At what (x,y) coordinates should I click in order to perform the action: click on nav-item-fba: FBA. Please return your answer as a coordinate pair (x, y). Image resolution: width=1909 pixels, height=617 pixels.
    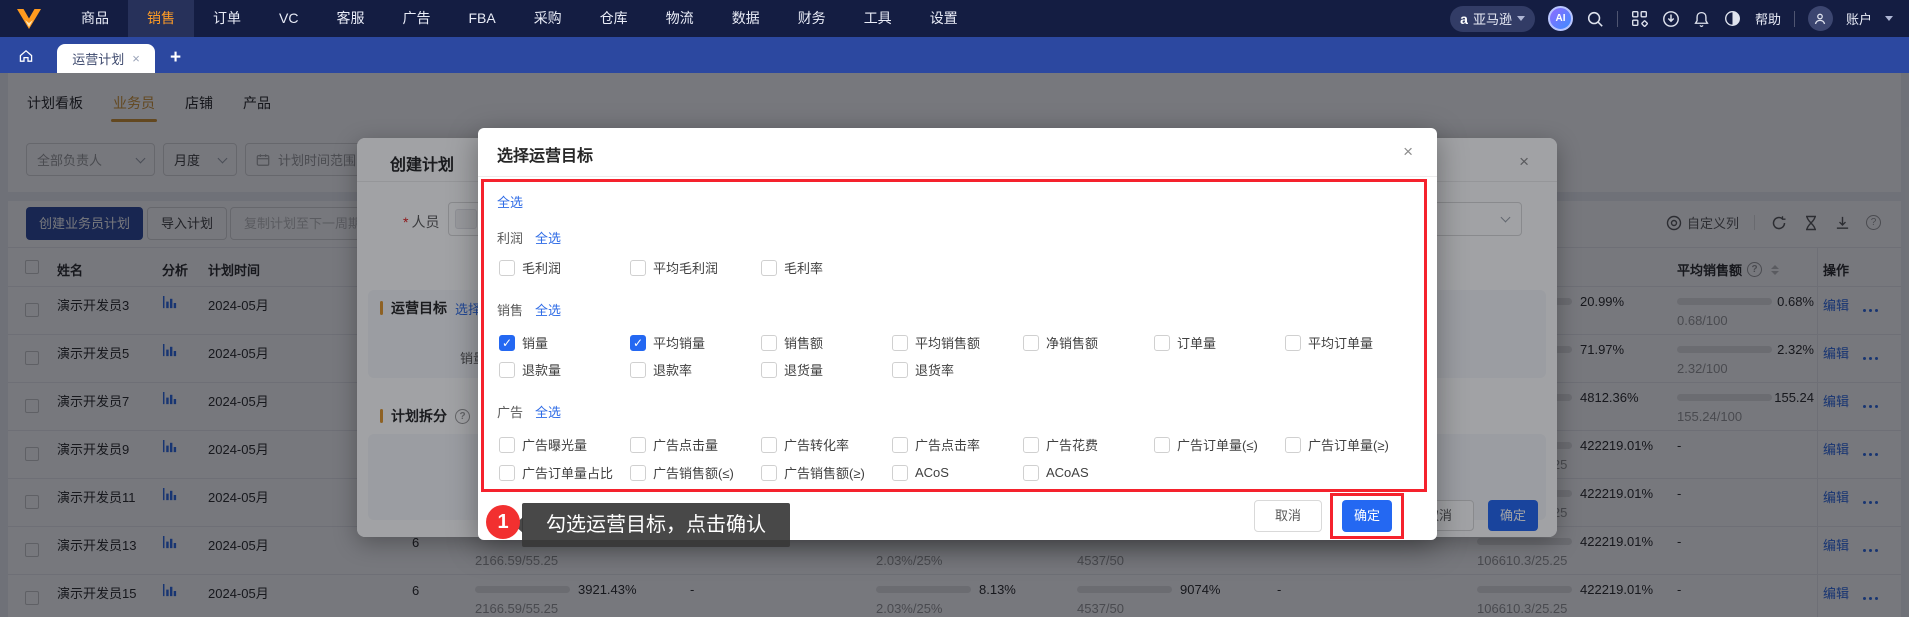
    Looking at the image, I should click on (481, 18).